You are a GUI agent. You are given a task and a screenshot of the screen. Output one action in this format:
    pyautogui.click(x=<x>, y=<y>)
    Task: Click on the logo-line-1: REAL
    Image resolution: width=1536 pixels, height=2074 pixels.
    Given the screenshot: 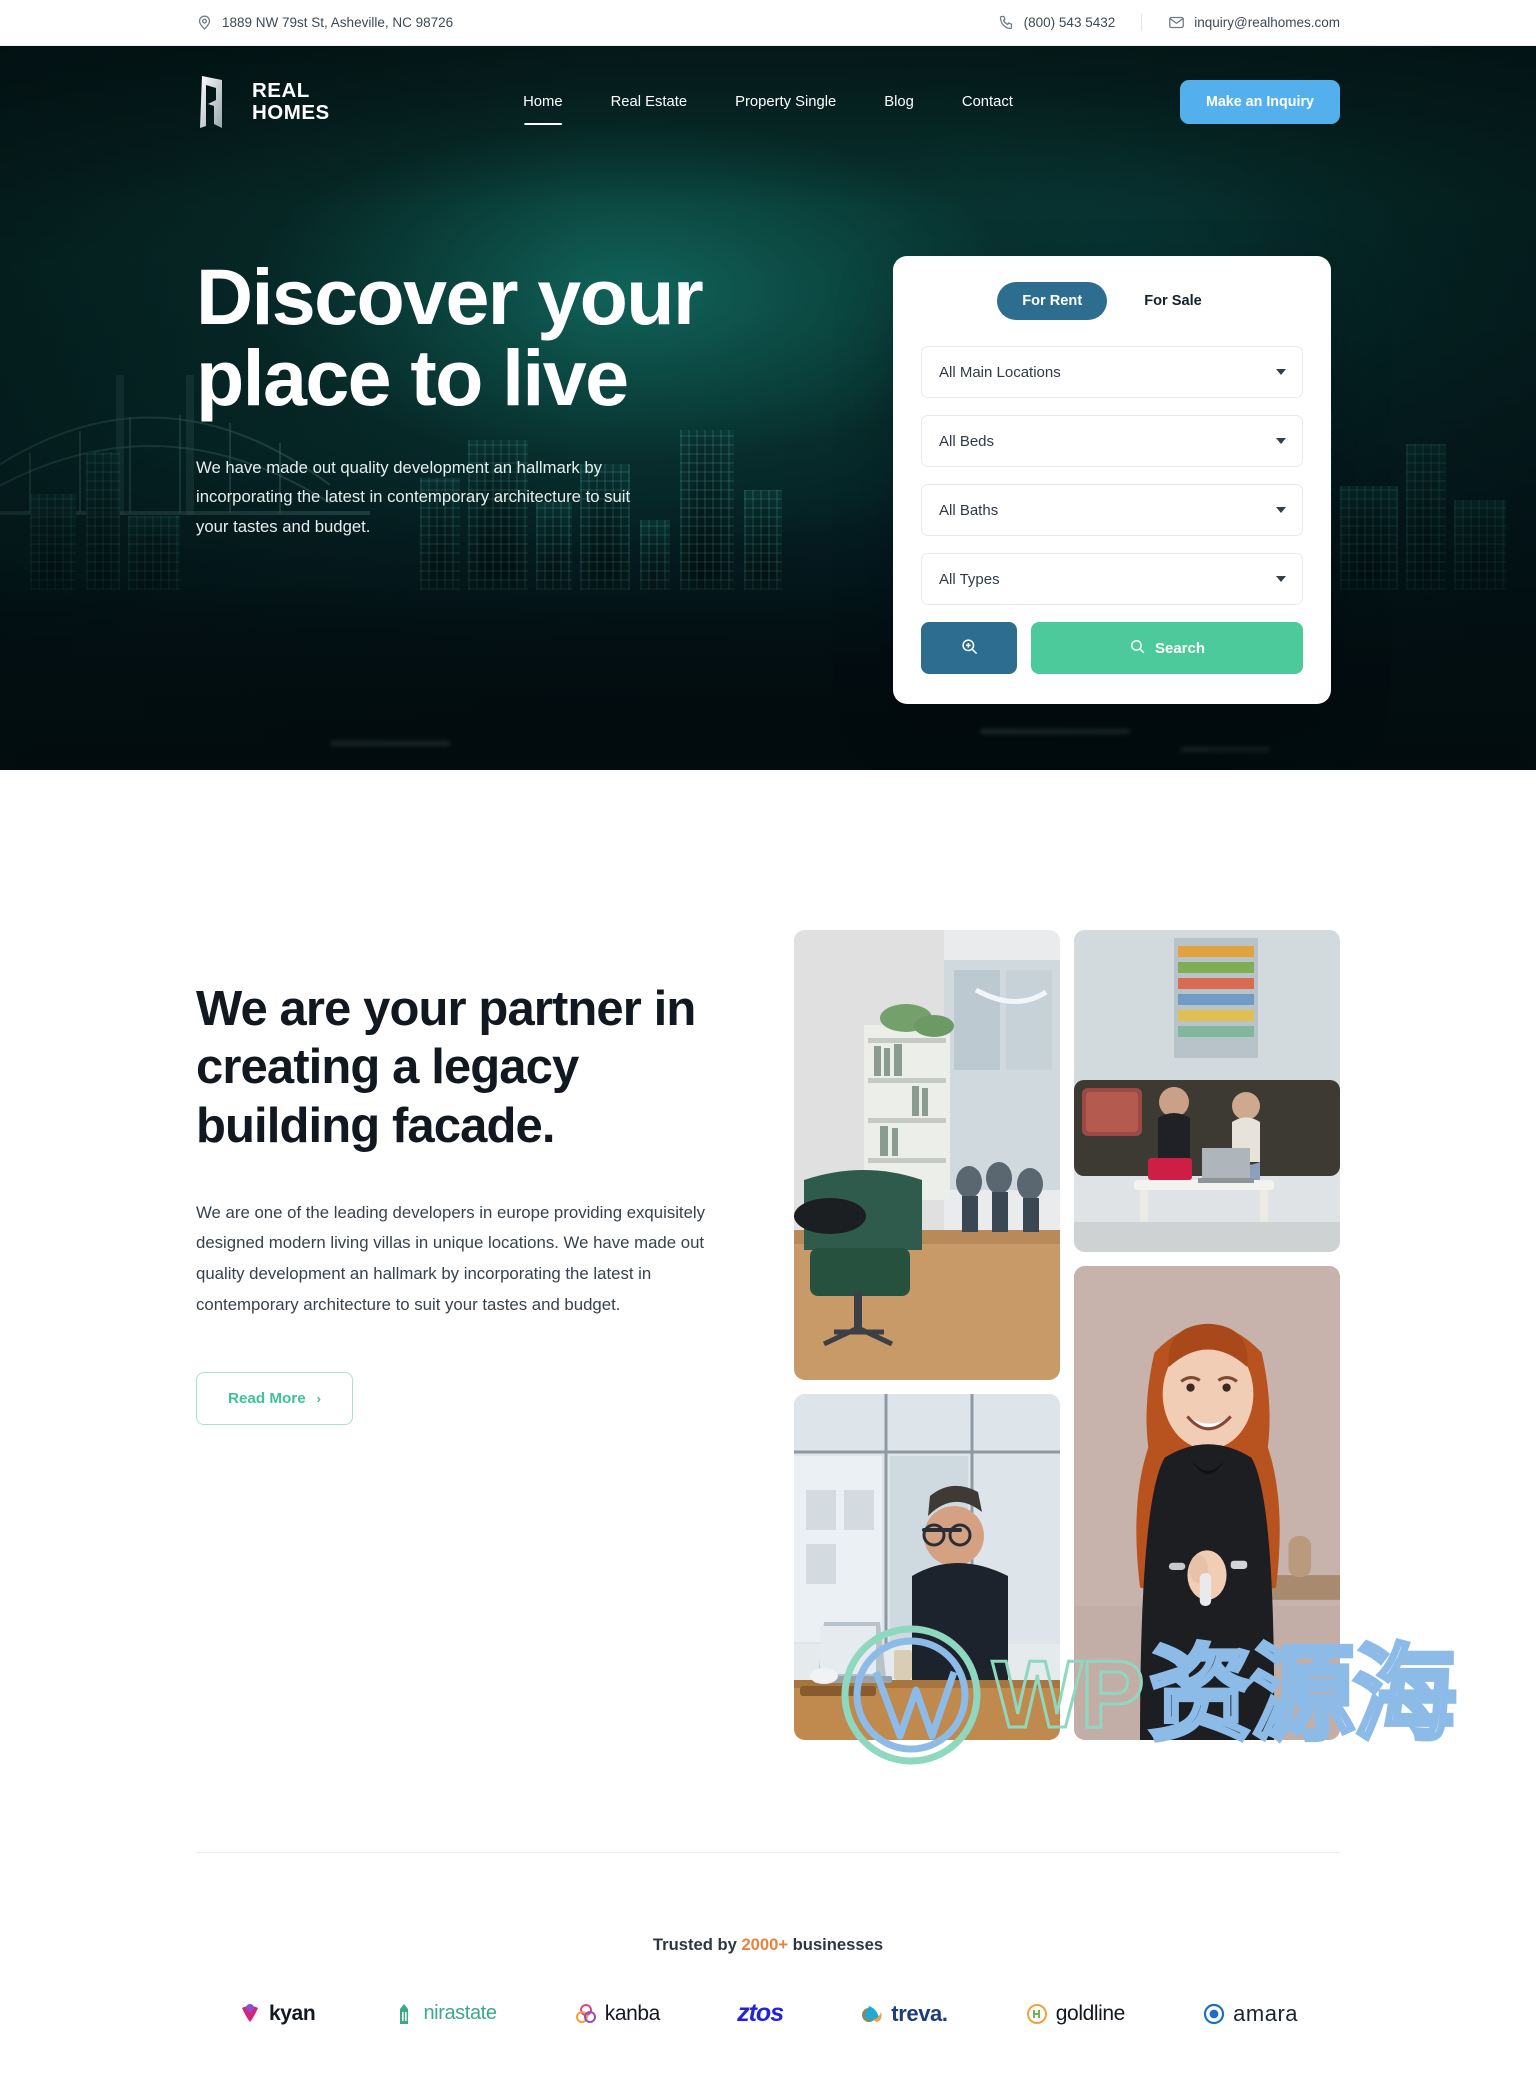 What is the action you would take?
    pyautogui.click(x=281, y=91)
    